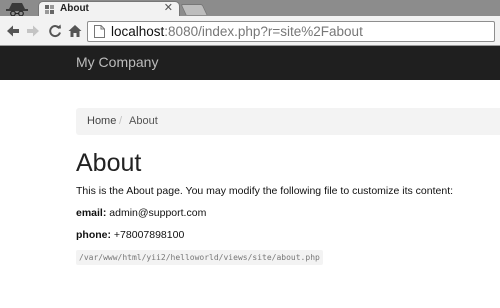  Describe the element at coordinates (55, 31) in the screenshot. I see `reload-icon` at that location.